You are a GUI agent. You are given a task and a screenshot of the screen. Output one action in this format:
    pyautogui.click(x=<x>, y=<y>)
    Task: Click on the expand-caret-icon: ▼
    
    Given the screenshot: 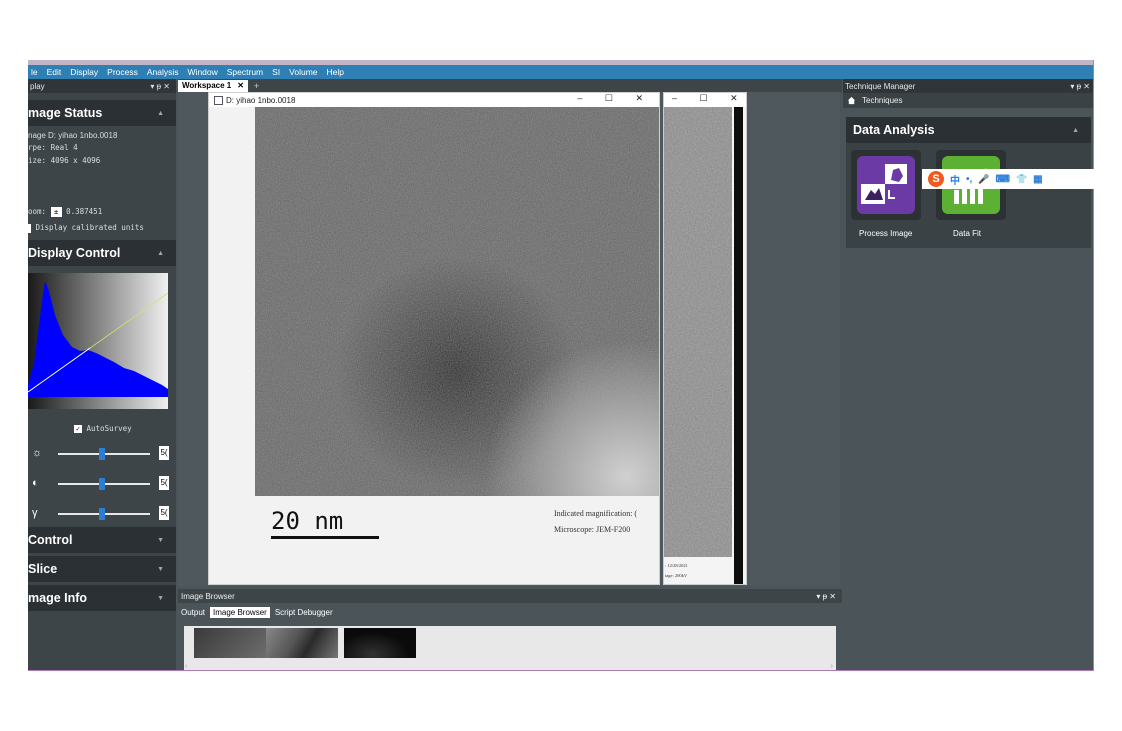 What is the action you would take?
    pyautogui.click(x=160, y=598)
    